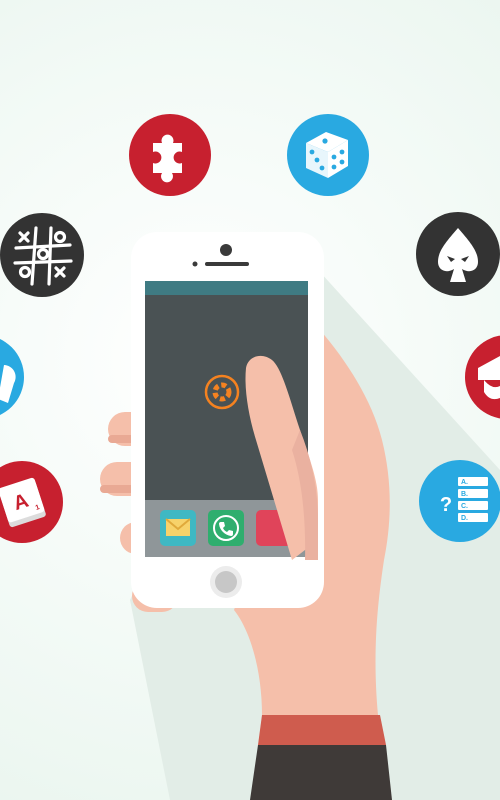 The height and width of the screenshot is (800, 500). I want to click on letter-tile-icon: A 1, so click(31, 502).